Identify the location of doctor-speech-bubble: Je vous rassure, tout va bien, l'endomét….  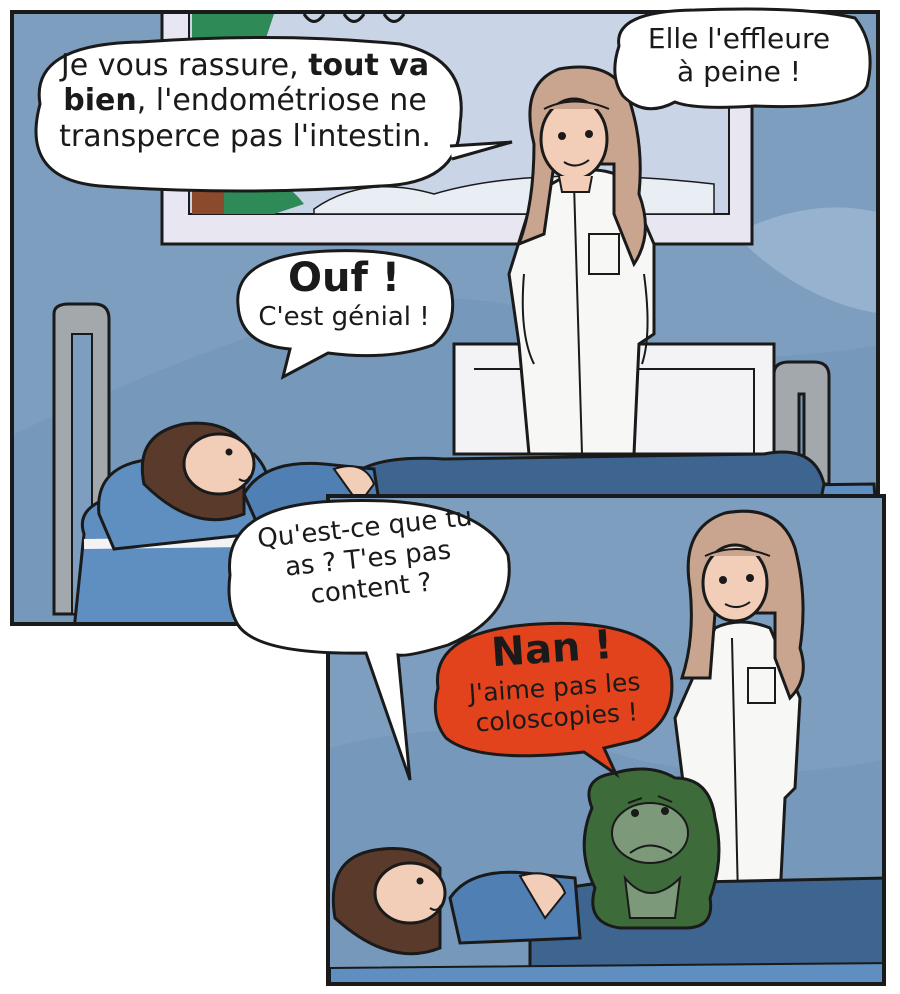
(266, 114).